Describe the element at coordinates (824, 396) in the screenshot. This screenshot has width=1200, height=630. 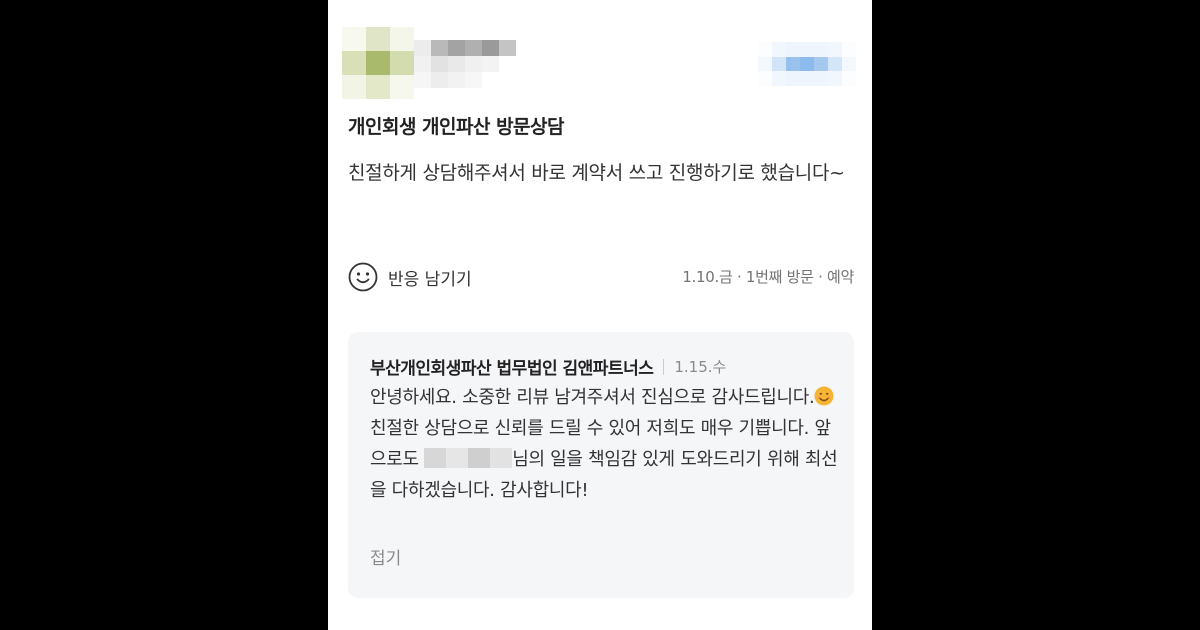
I see `smiling-face-icon` at that location.